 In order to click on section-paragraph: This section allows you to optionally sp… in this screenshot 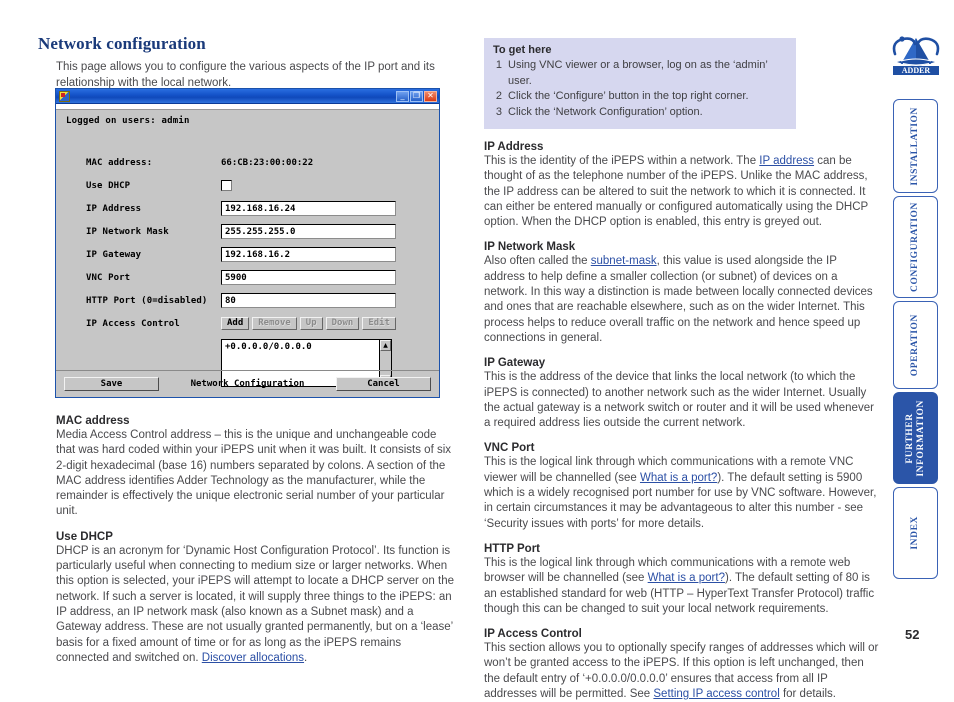, I will do `click(681, 671)`.